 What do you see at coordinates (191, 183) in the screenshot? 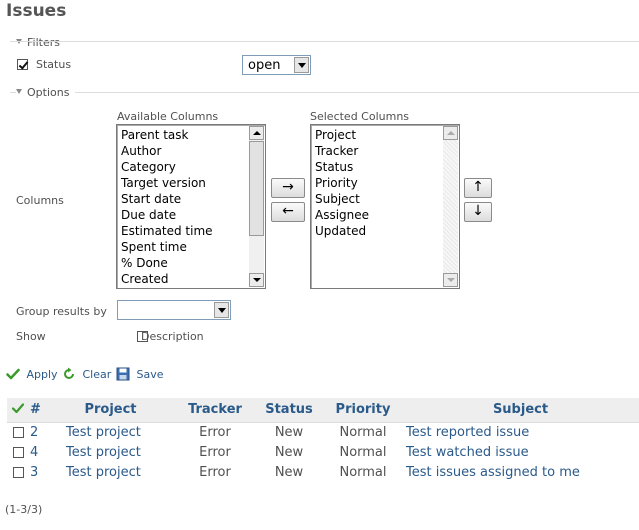
I see `available-column-option: Target version` at bounding box center [191, 183].